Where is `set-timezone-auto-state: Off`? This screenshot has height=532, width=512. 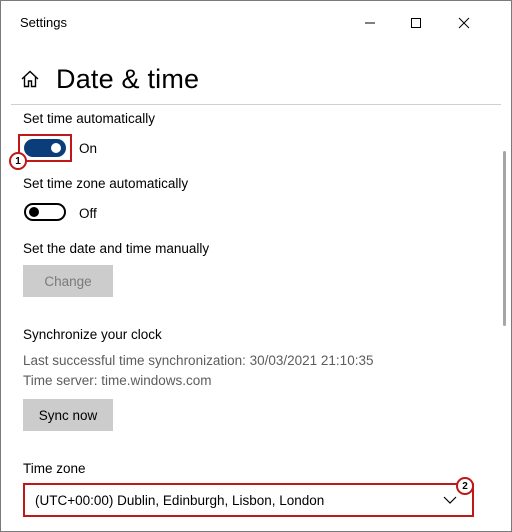 set-timezone-auto-state: Off is located at coordinates (88, 213).